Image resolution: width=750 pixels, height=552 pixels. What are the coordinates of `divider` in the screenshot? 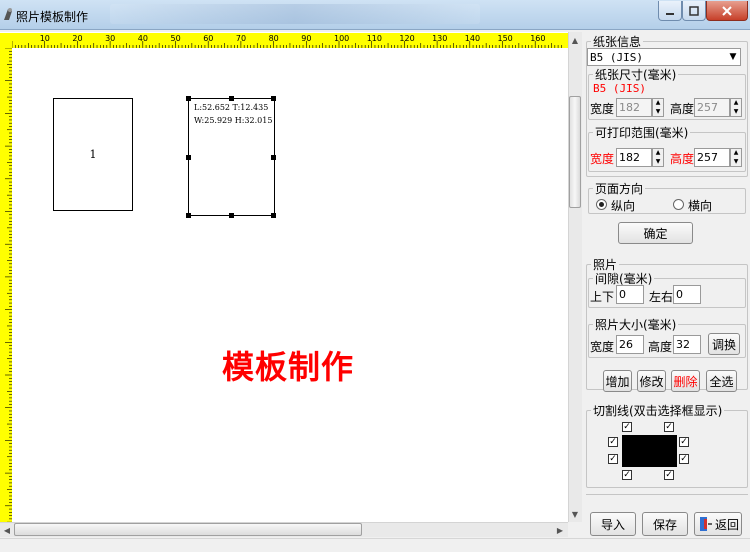 It's located at (667, 494).